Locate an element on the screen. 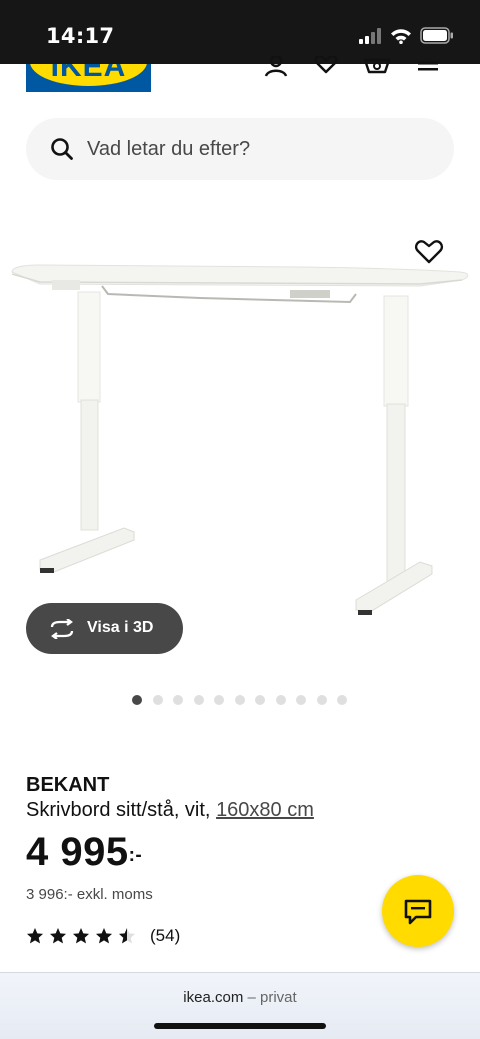 This screenshot has width=480, height=1039. logo-text: IKEA is located at coordinates (88, 73).